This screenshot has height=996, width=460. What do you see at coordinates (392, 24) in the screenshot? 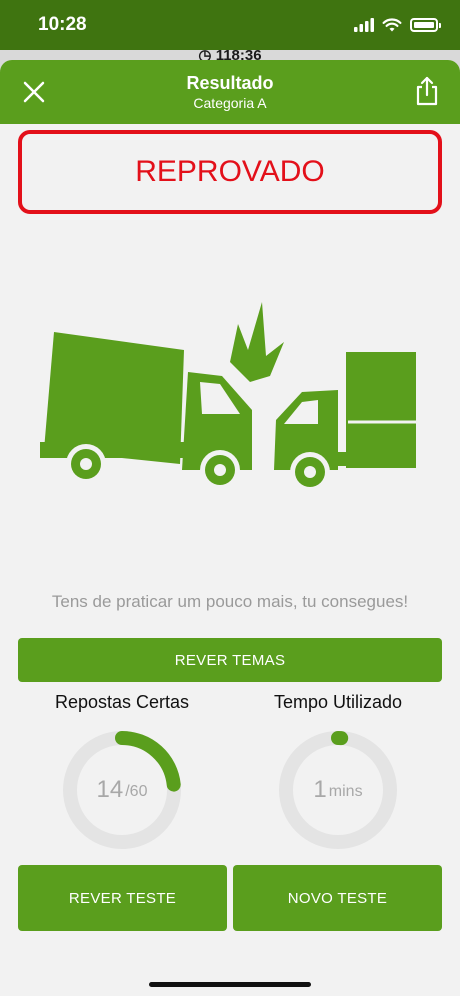
I see `wifi-icon` at bounding box center [392, 24].